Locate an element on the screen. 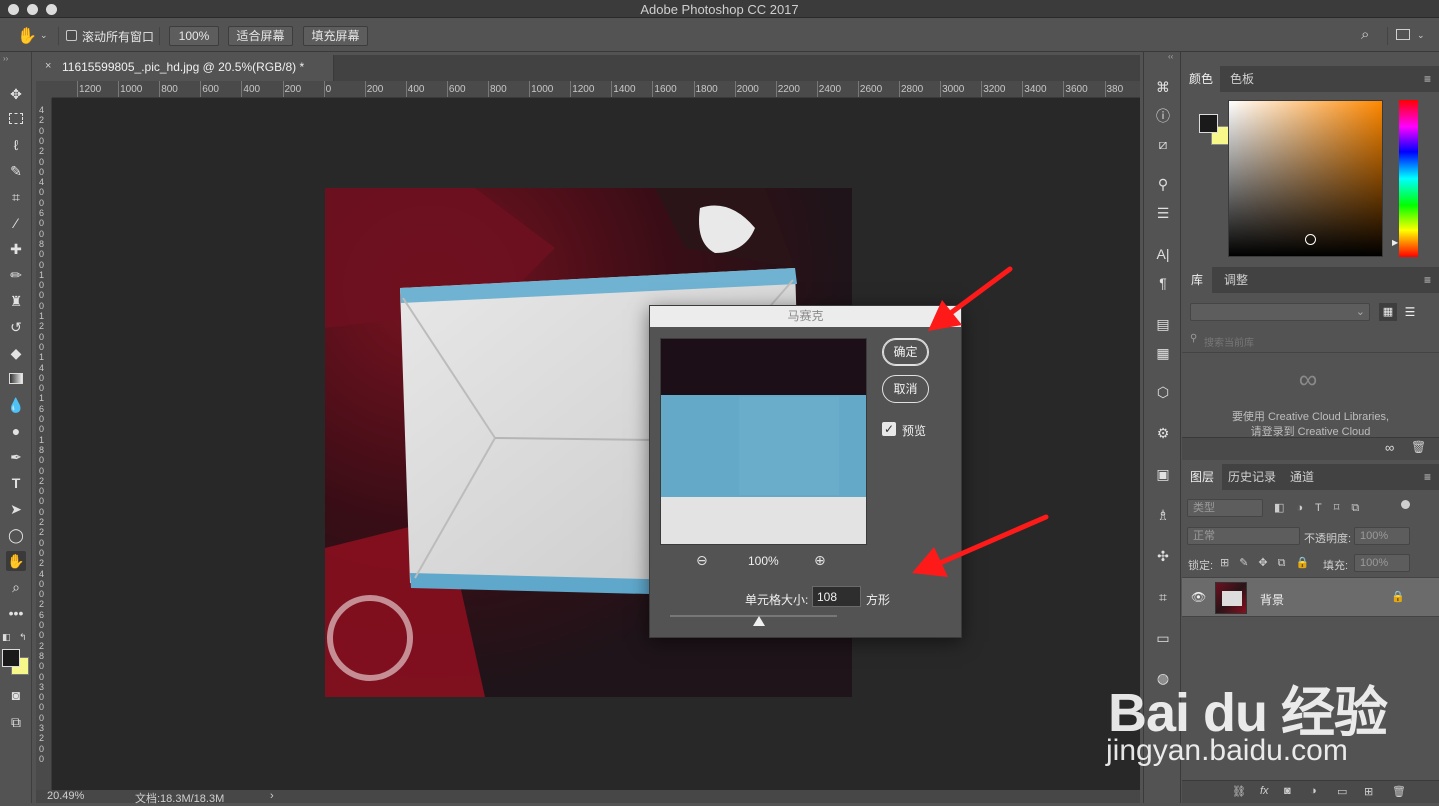  grid-view-icon: ▦ is located at coordinates (1388, 312).